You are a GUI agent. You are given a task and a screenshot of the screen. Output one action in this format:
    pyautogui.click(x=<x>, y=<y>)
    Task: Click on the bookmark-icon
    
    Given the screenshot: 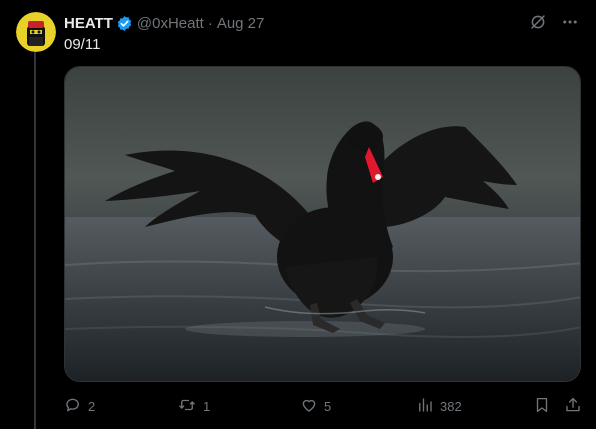 What is the action you would take?
    pyautogui.click(x=542, y=406)
    